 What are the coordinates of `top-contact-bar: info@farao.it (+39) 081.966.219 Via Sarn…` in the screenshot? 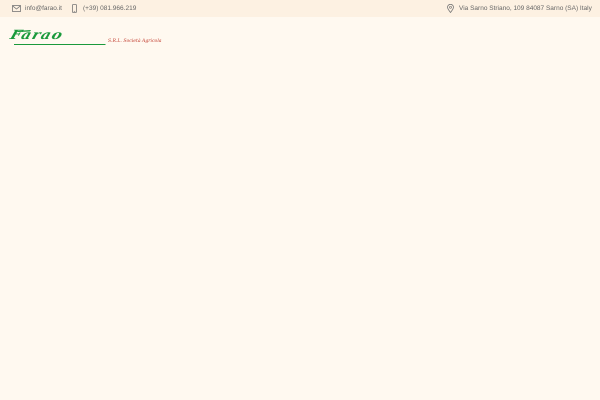 It's located at (300, 8).